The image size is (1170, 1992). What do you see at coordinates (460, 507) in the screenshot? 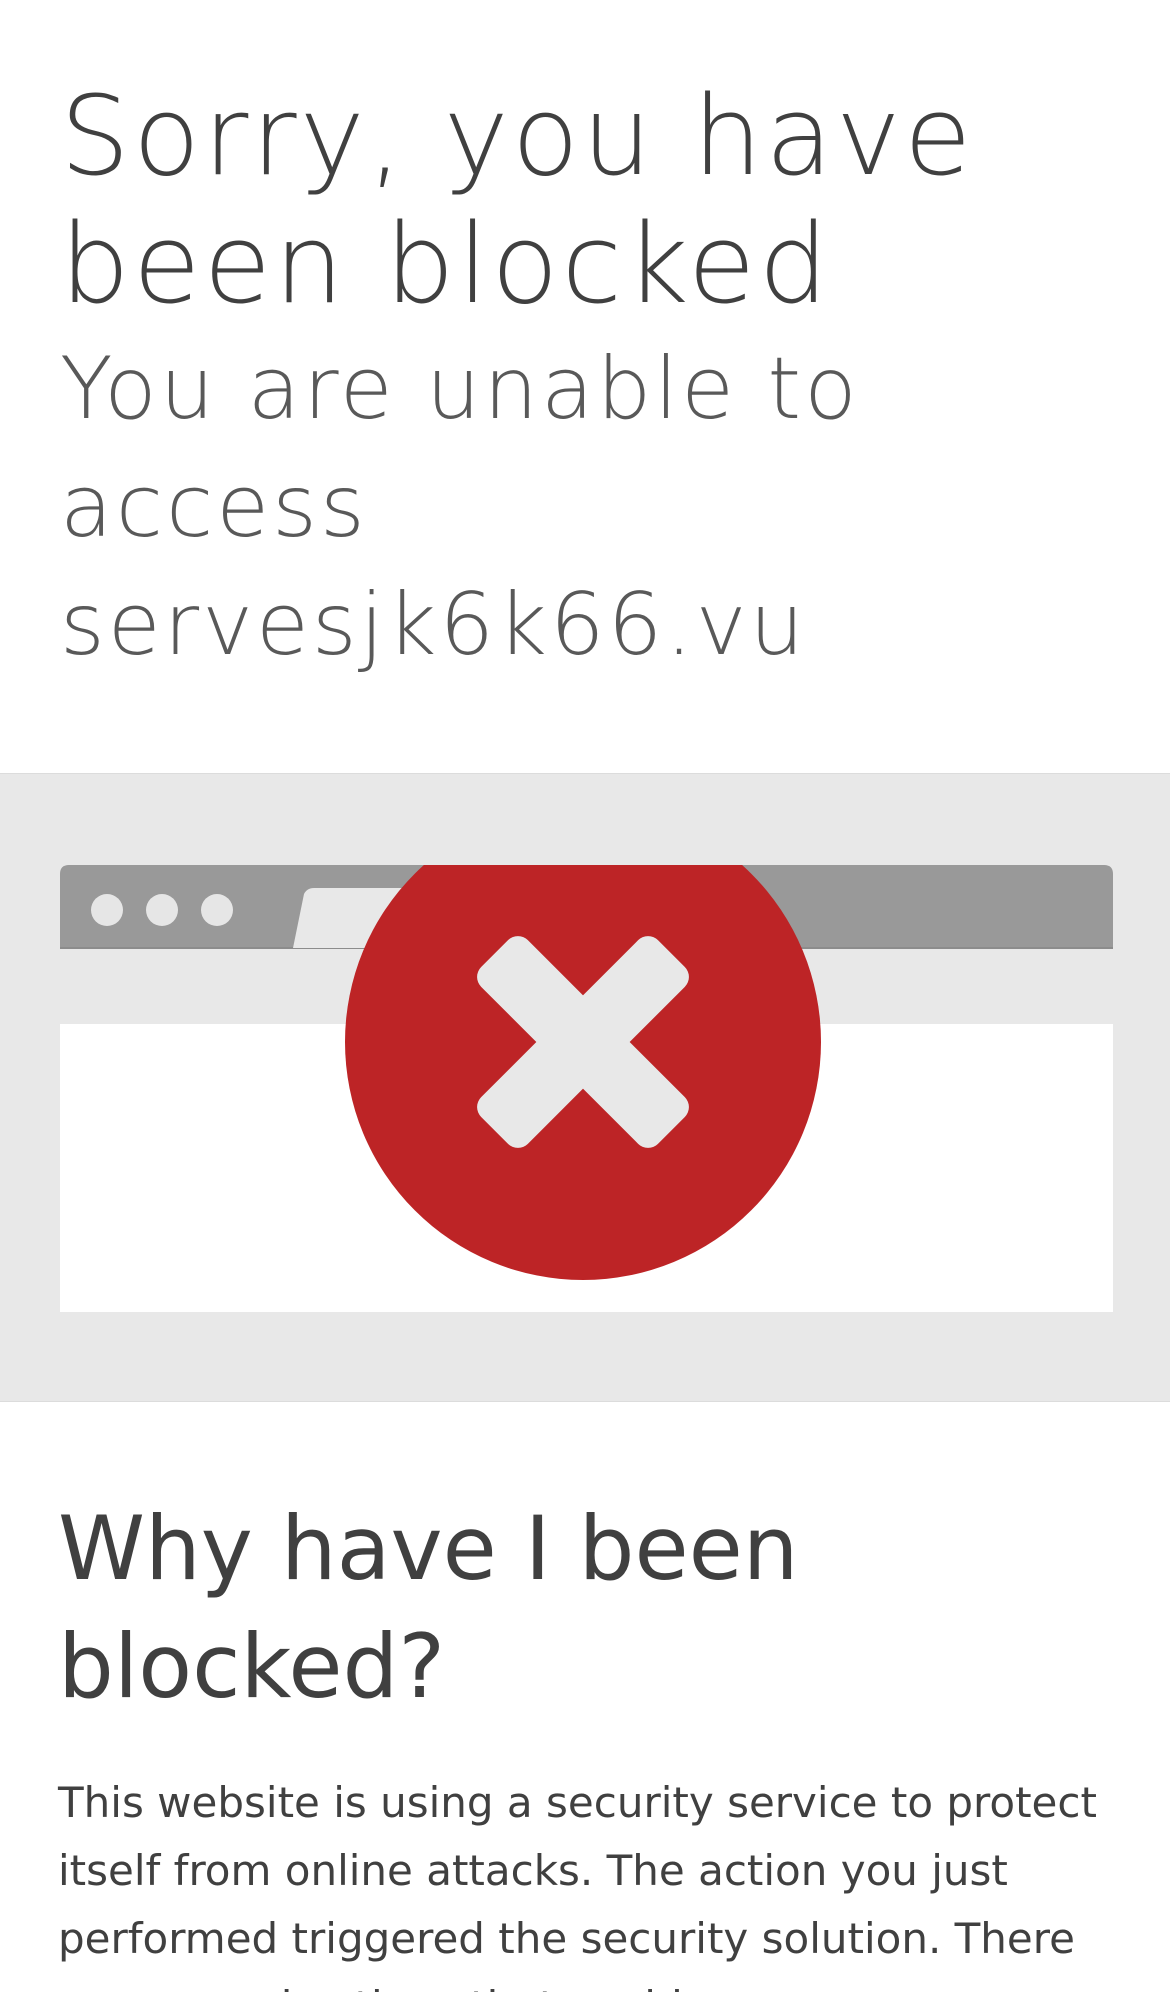
I see `page-subtitle: You are unable to access servesjk6k66.vu` at bounding box center [460, 507].